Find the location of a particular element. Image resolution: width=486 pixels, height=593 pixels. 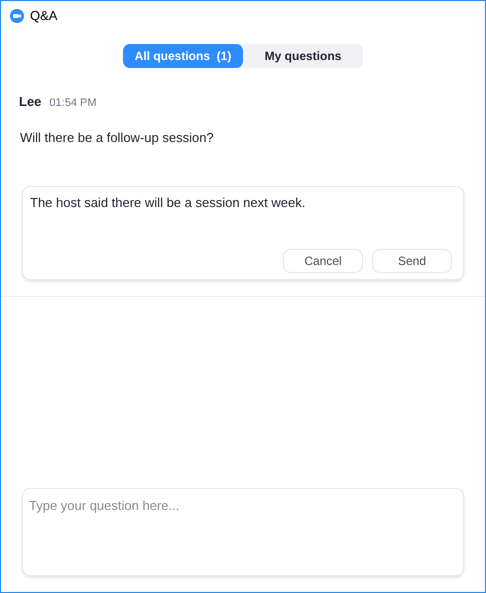

question-text: Will there be a follow-up session? is located at coordinates (117, 137).